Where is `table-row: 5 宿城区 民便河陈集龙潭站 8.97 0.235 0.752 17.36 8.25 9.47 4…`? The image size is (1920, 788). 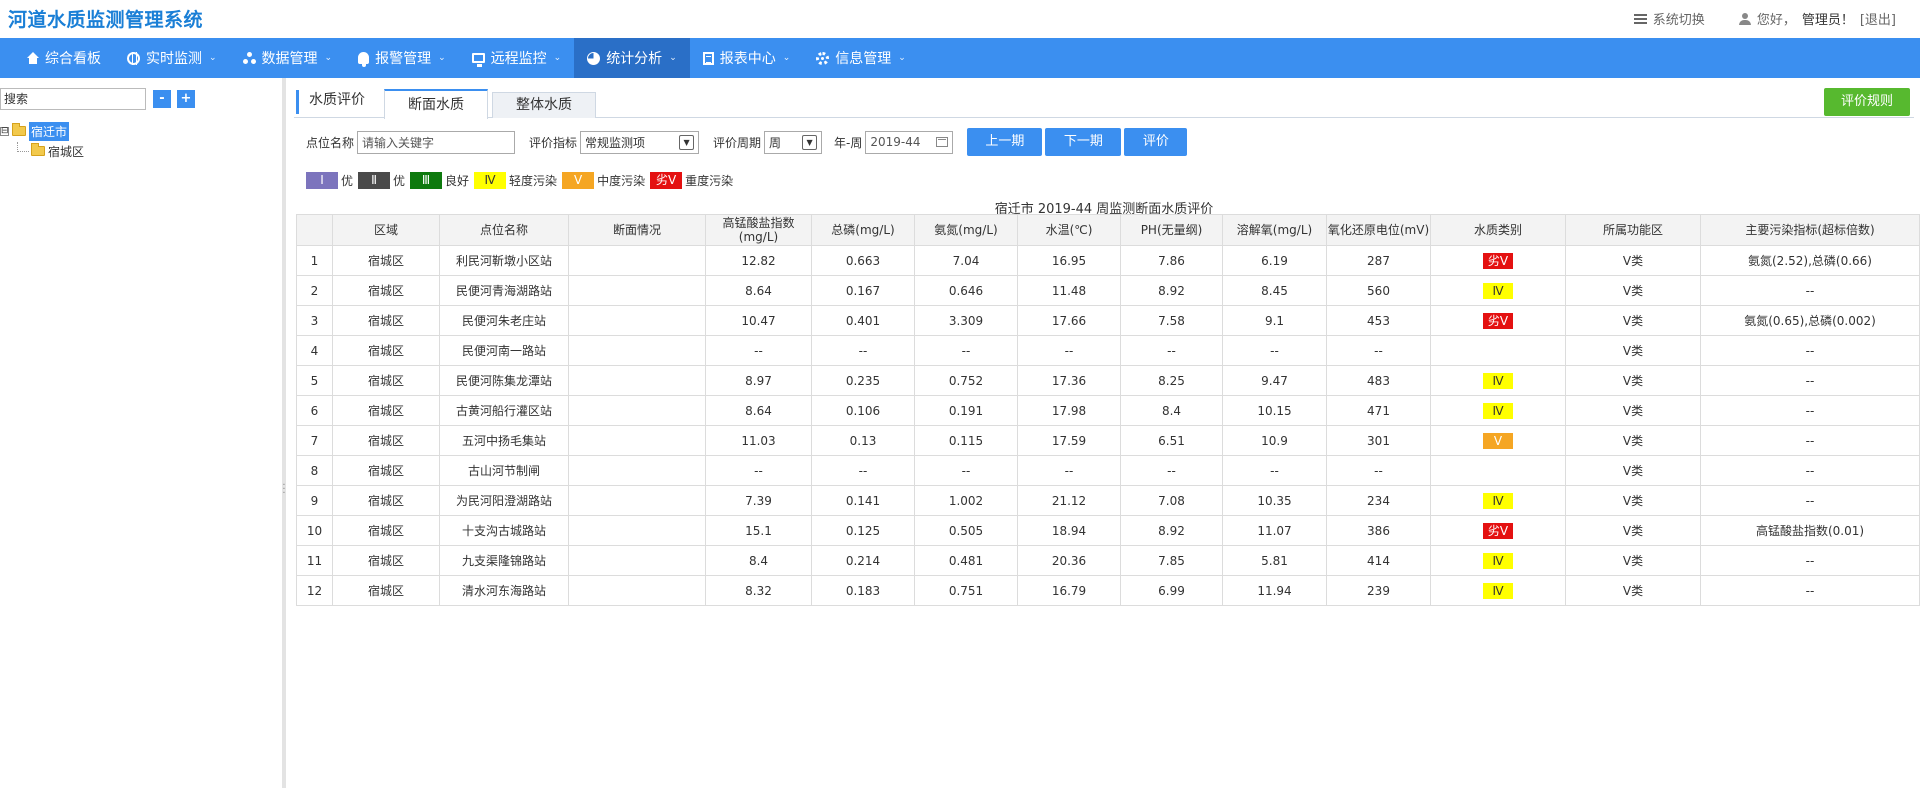
table-row: 5 宿城区 民便河陈集龙潭站 8.97 0.235 0.752 17.36 8.25 9.47 4… is located at coordinates (1108, 380).